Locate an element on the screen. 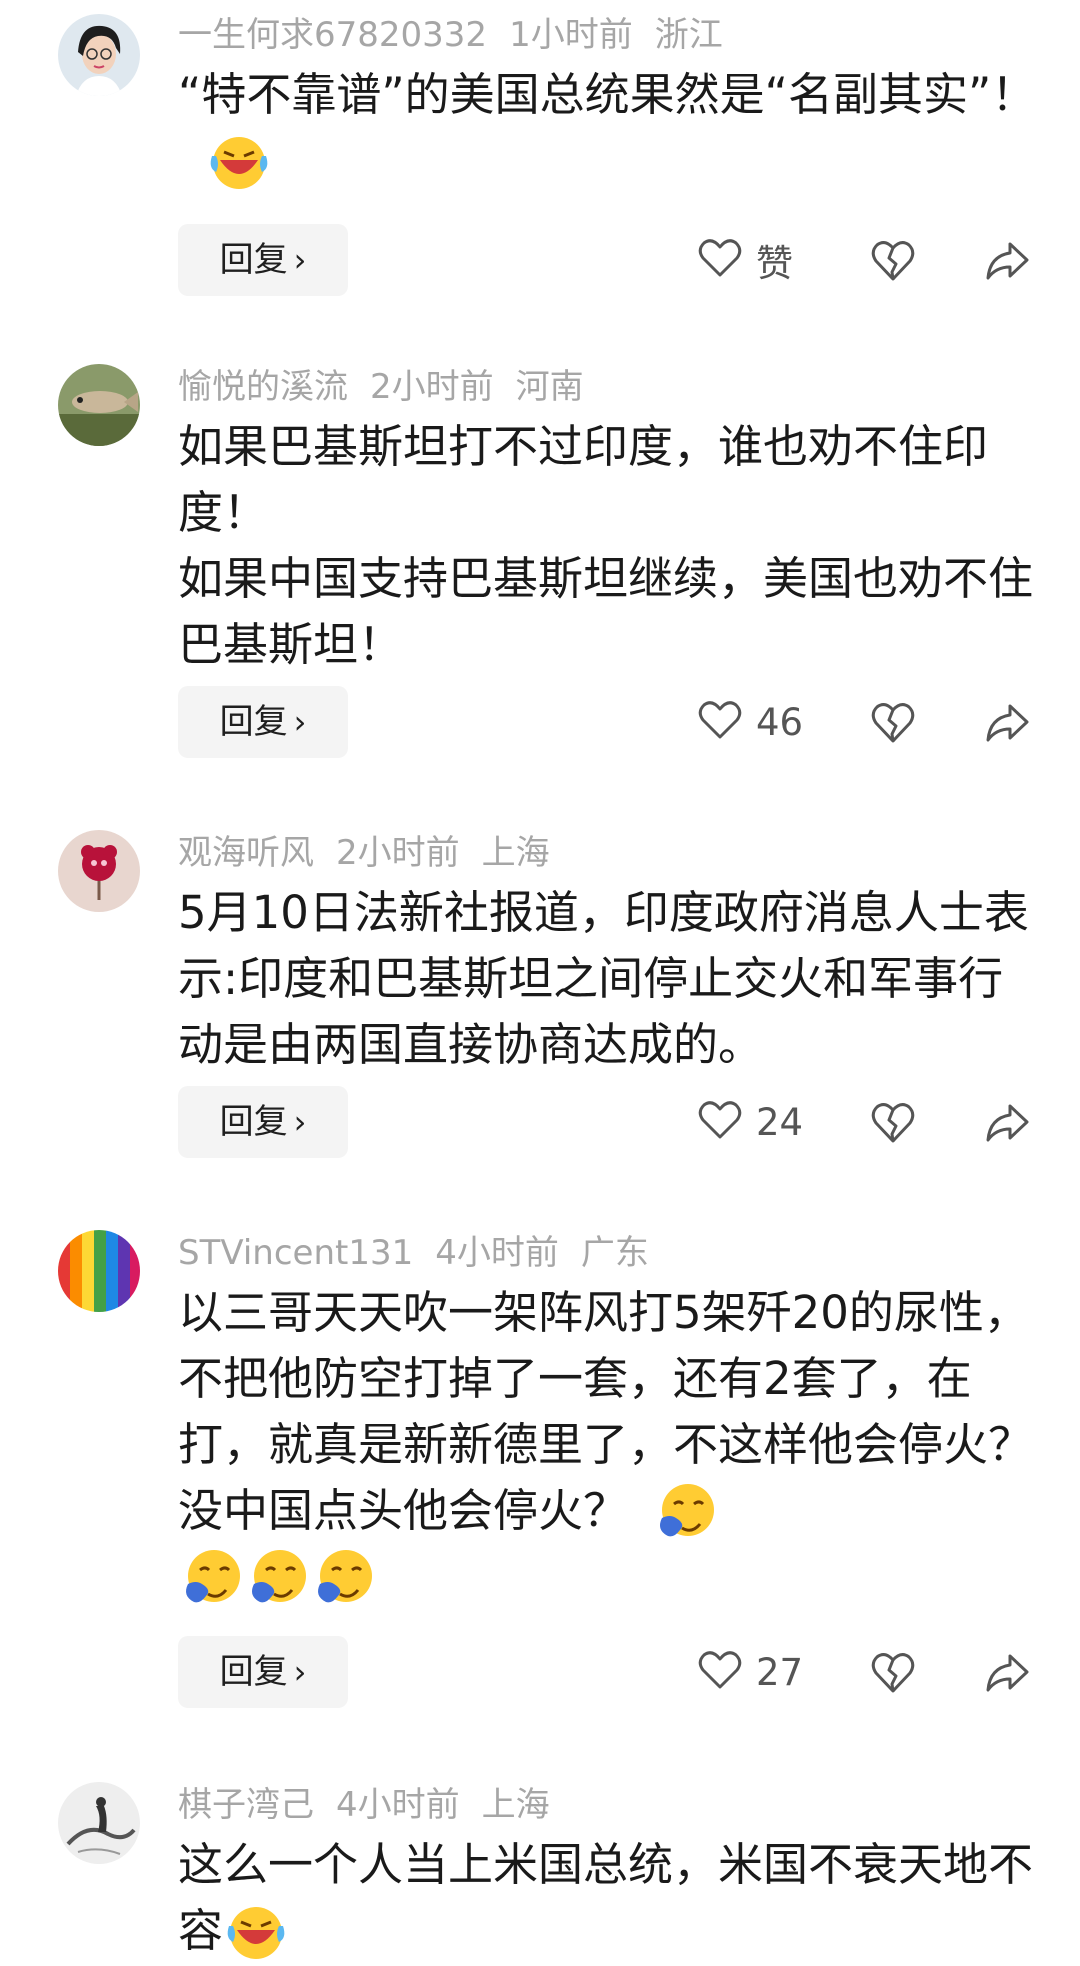  comment-meta: 观海听风 2小时前 上海 is located at coordinates (375, 853).